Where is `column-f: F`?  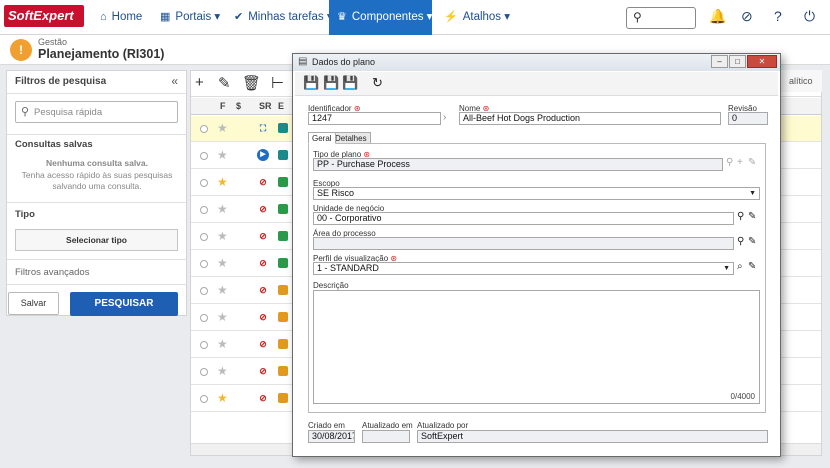 column-f: F is located at coordinates (223, 106).